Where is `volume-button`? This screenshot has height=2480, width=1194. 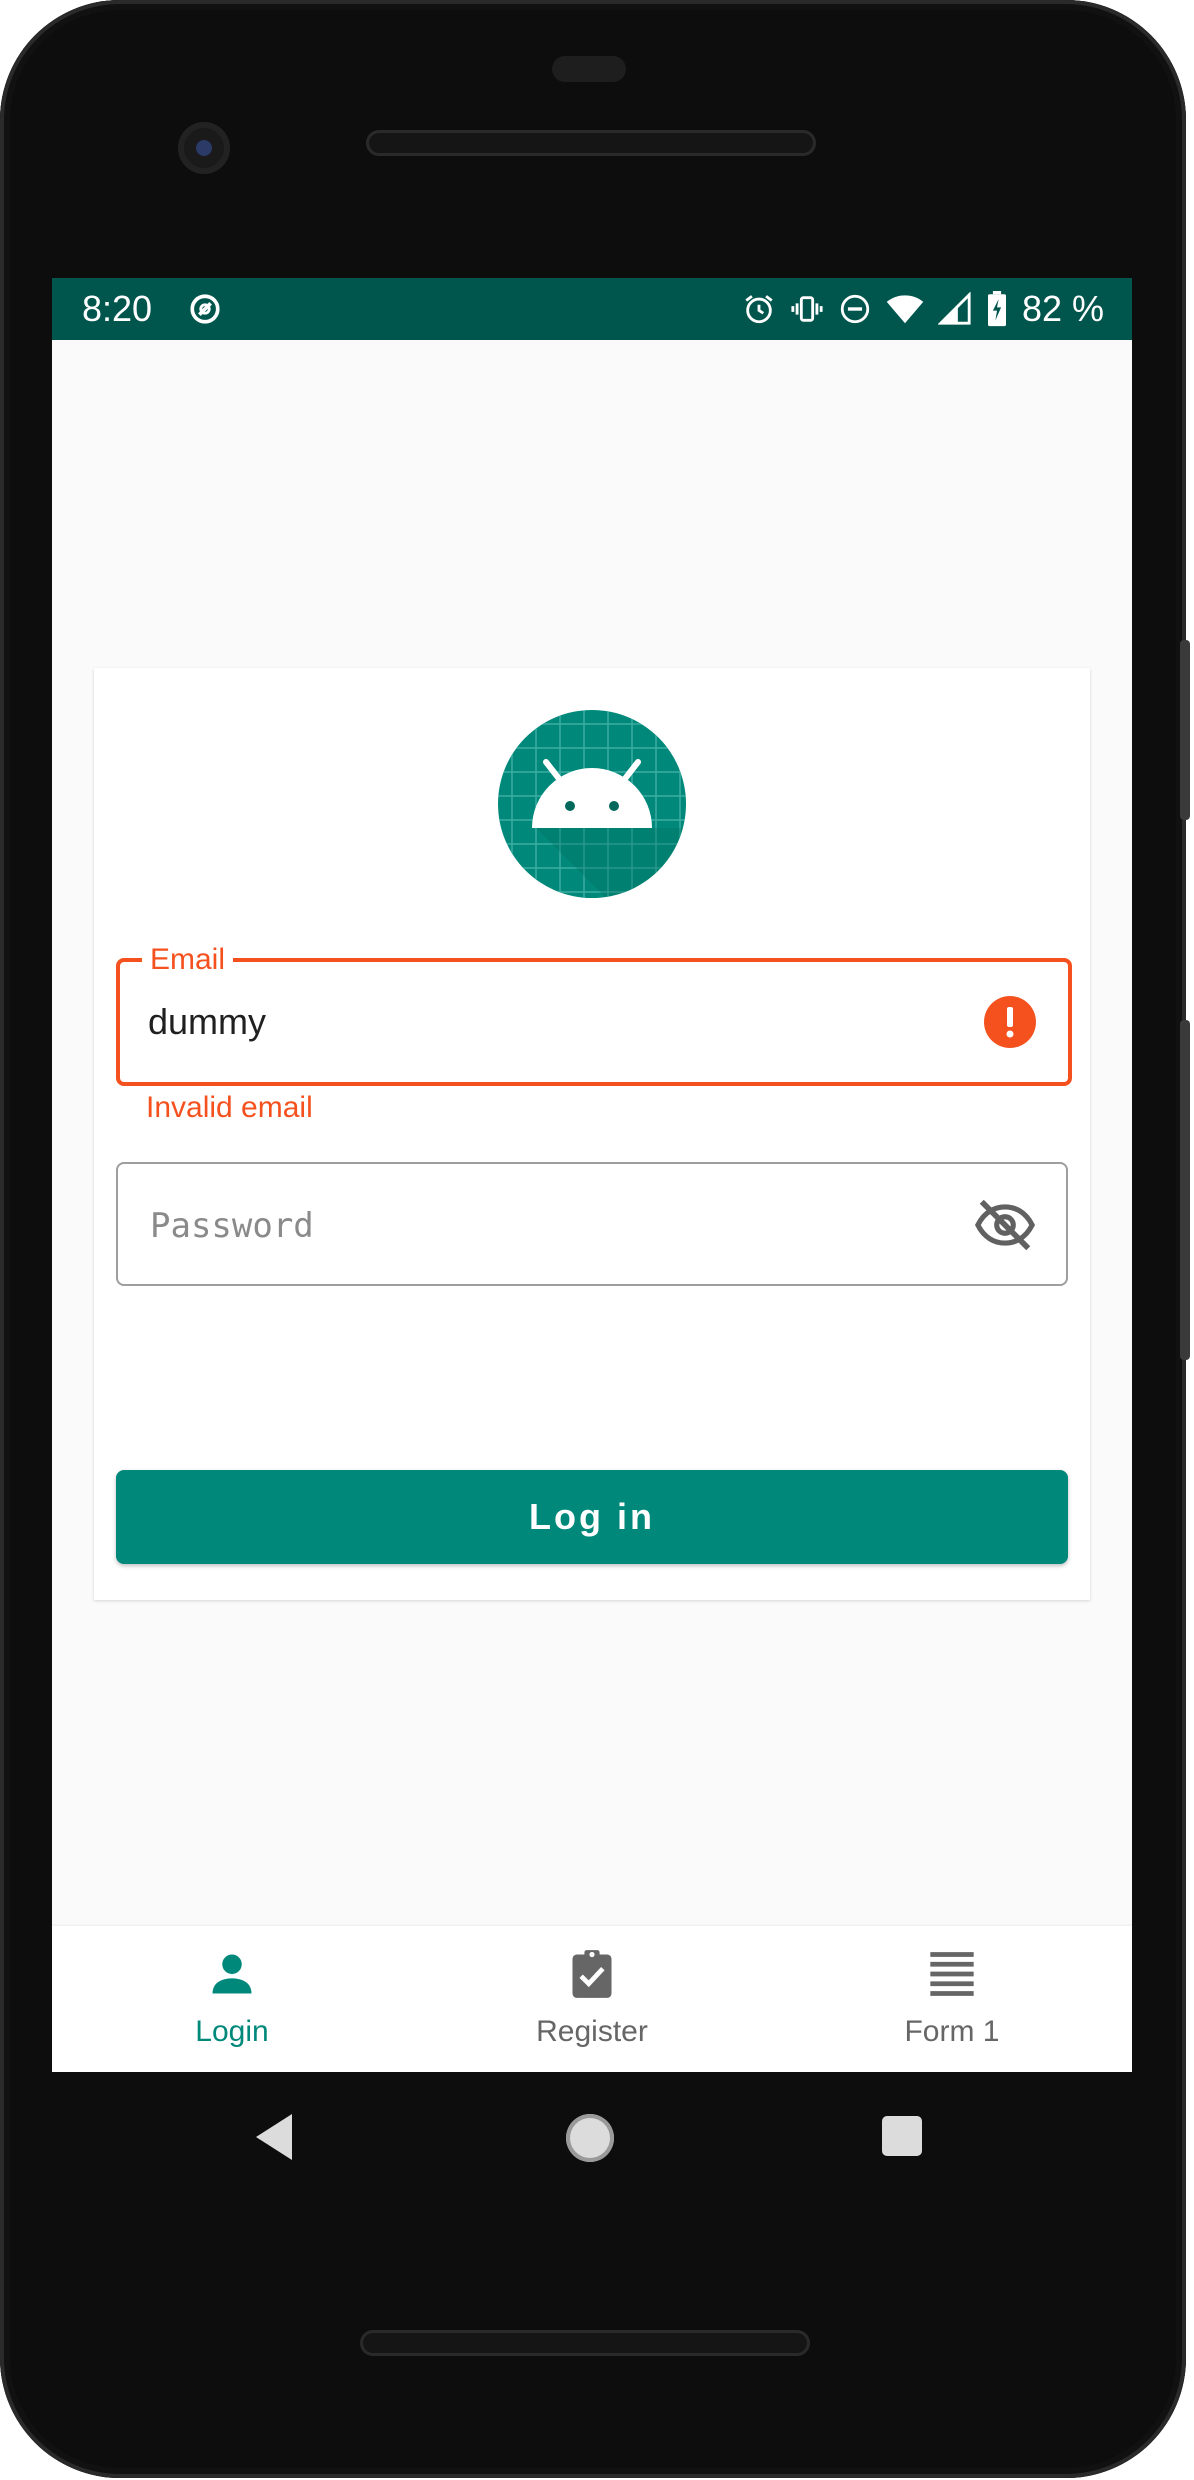 volume-button is located at coordinates (1185, 1190).